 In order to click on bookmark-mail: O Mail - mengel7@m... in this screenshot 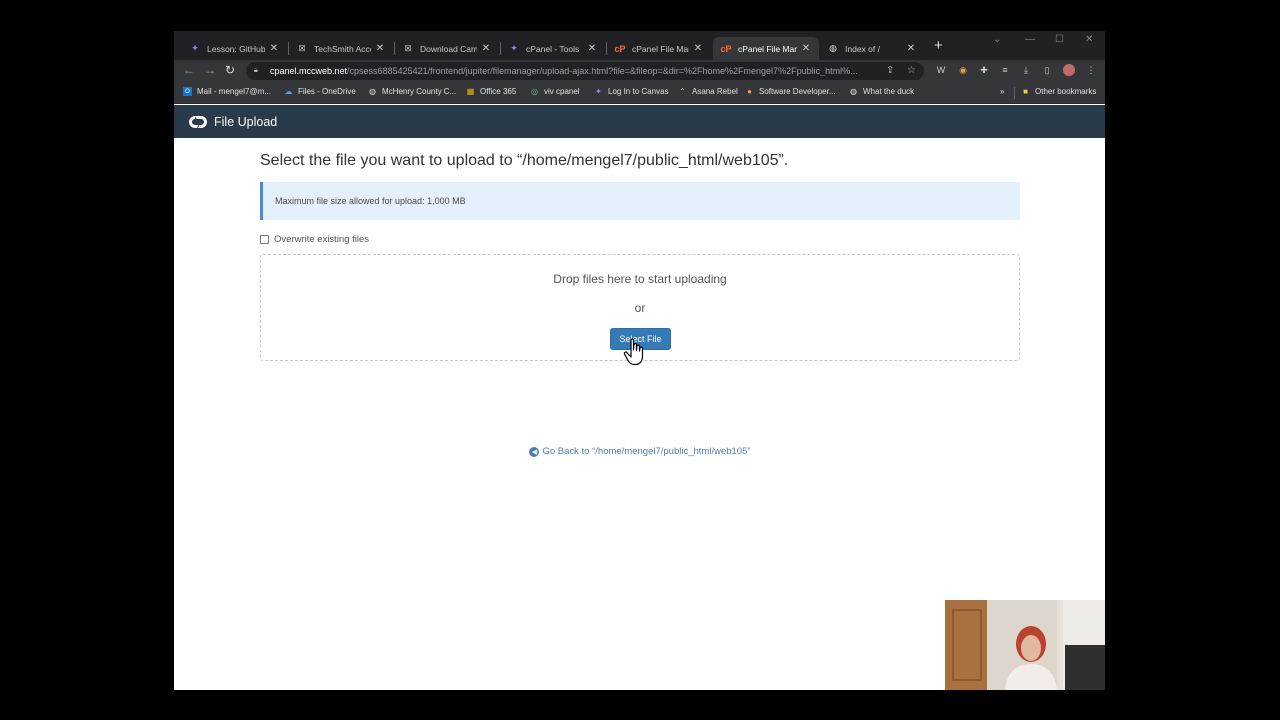, I will do `click(227, 91)`.